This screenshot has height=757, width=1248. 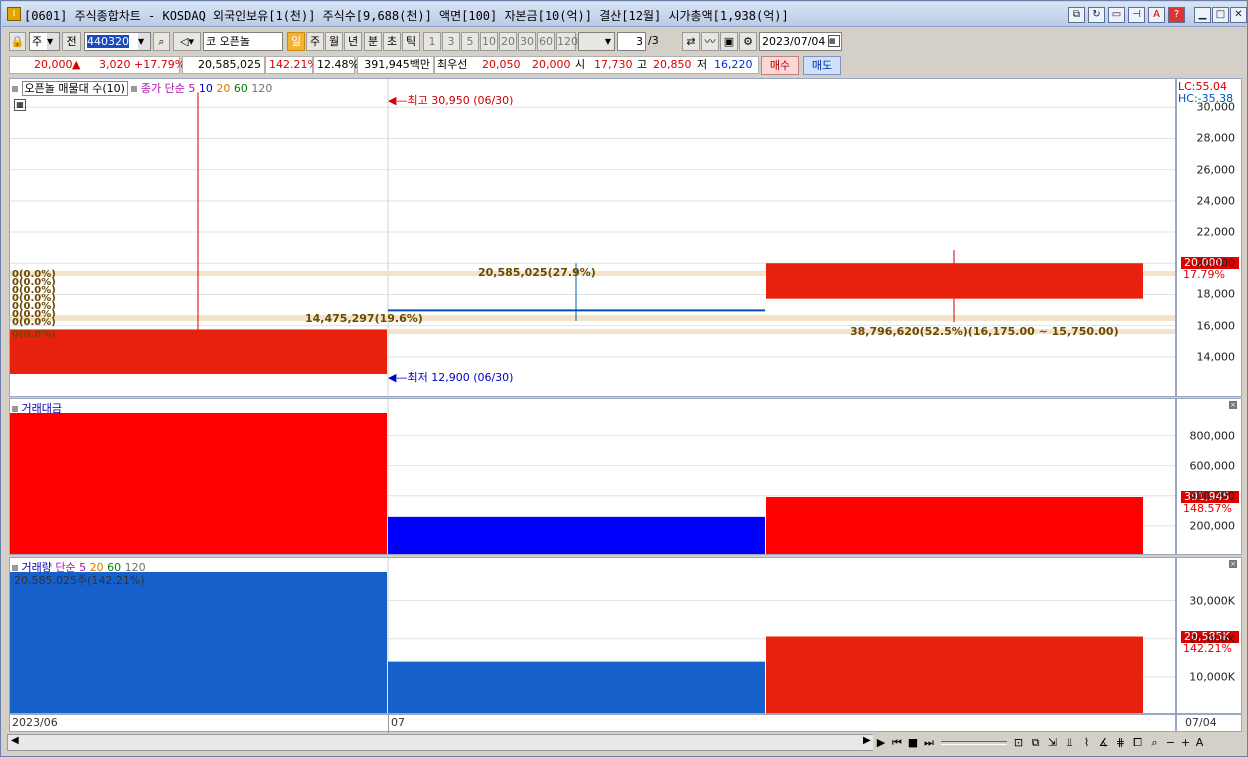 What do you see at coordinates (1096, 15) in the screenshot?
I see `refresh-icon: ↻` at bounding box center [1096, 15].